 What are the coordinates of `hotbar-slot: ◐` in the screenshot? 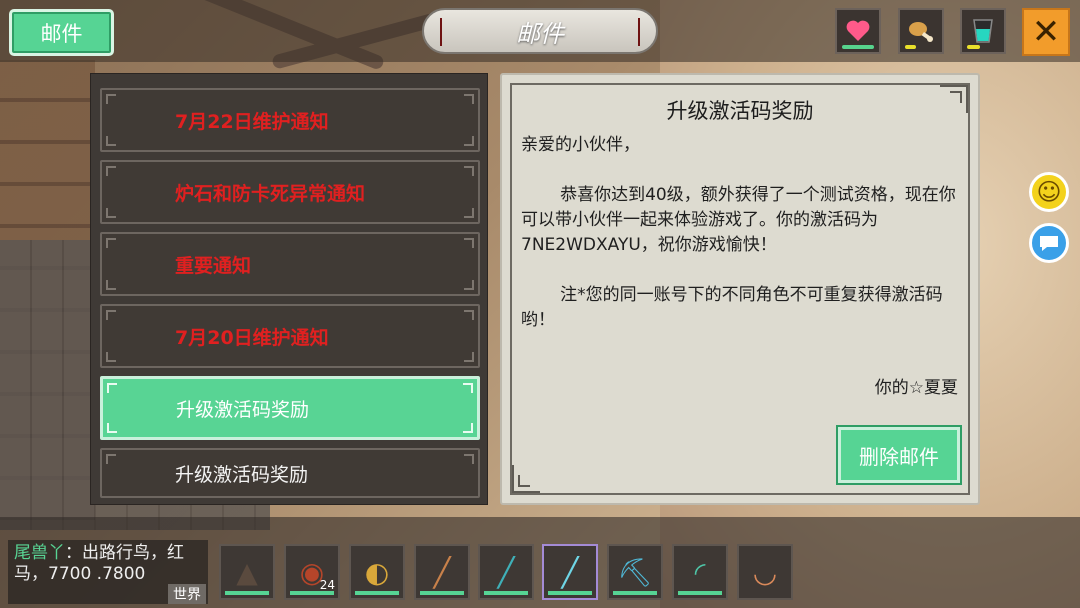 It's located at (377, 572).